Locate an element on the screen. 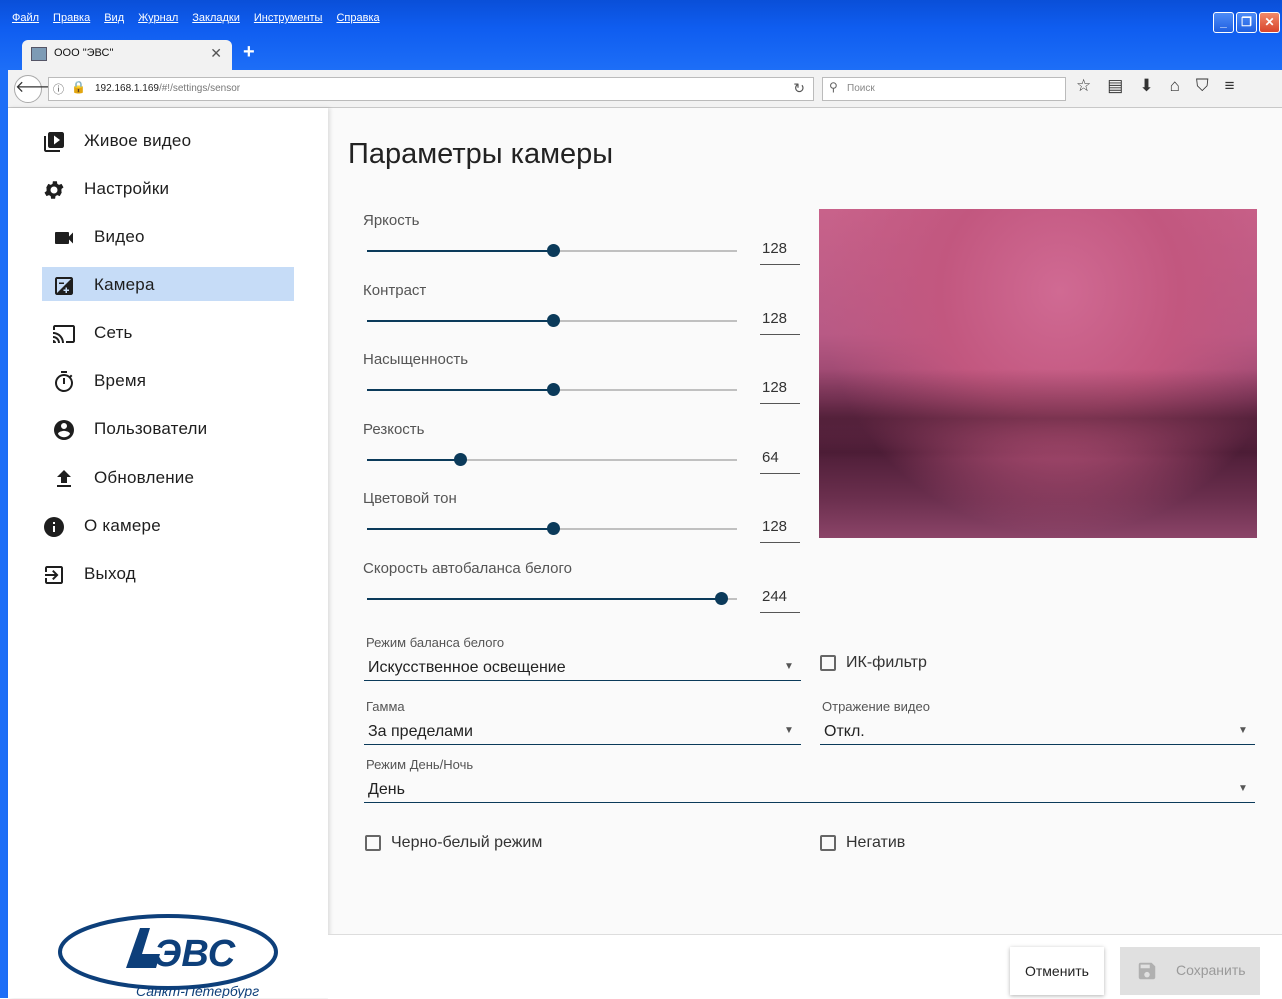  download-icon: ⬇ is located at coordinates (1146, 86).